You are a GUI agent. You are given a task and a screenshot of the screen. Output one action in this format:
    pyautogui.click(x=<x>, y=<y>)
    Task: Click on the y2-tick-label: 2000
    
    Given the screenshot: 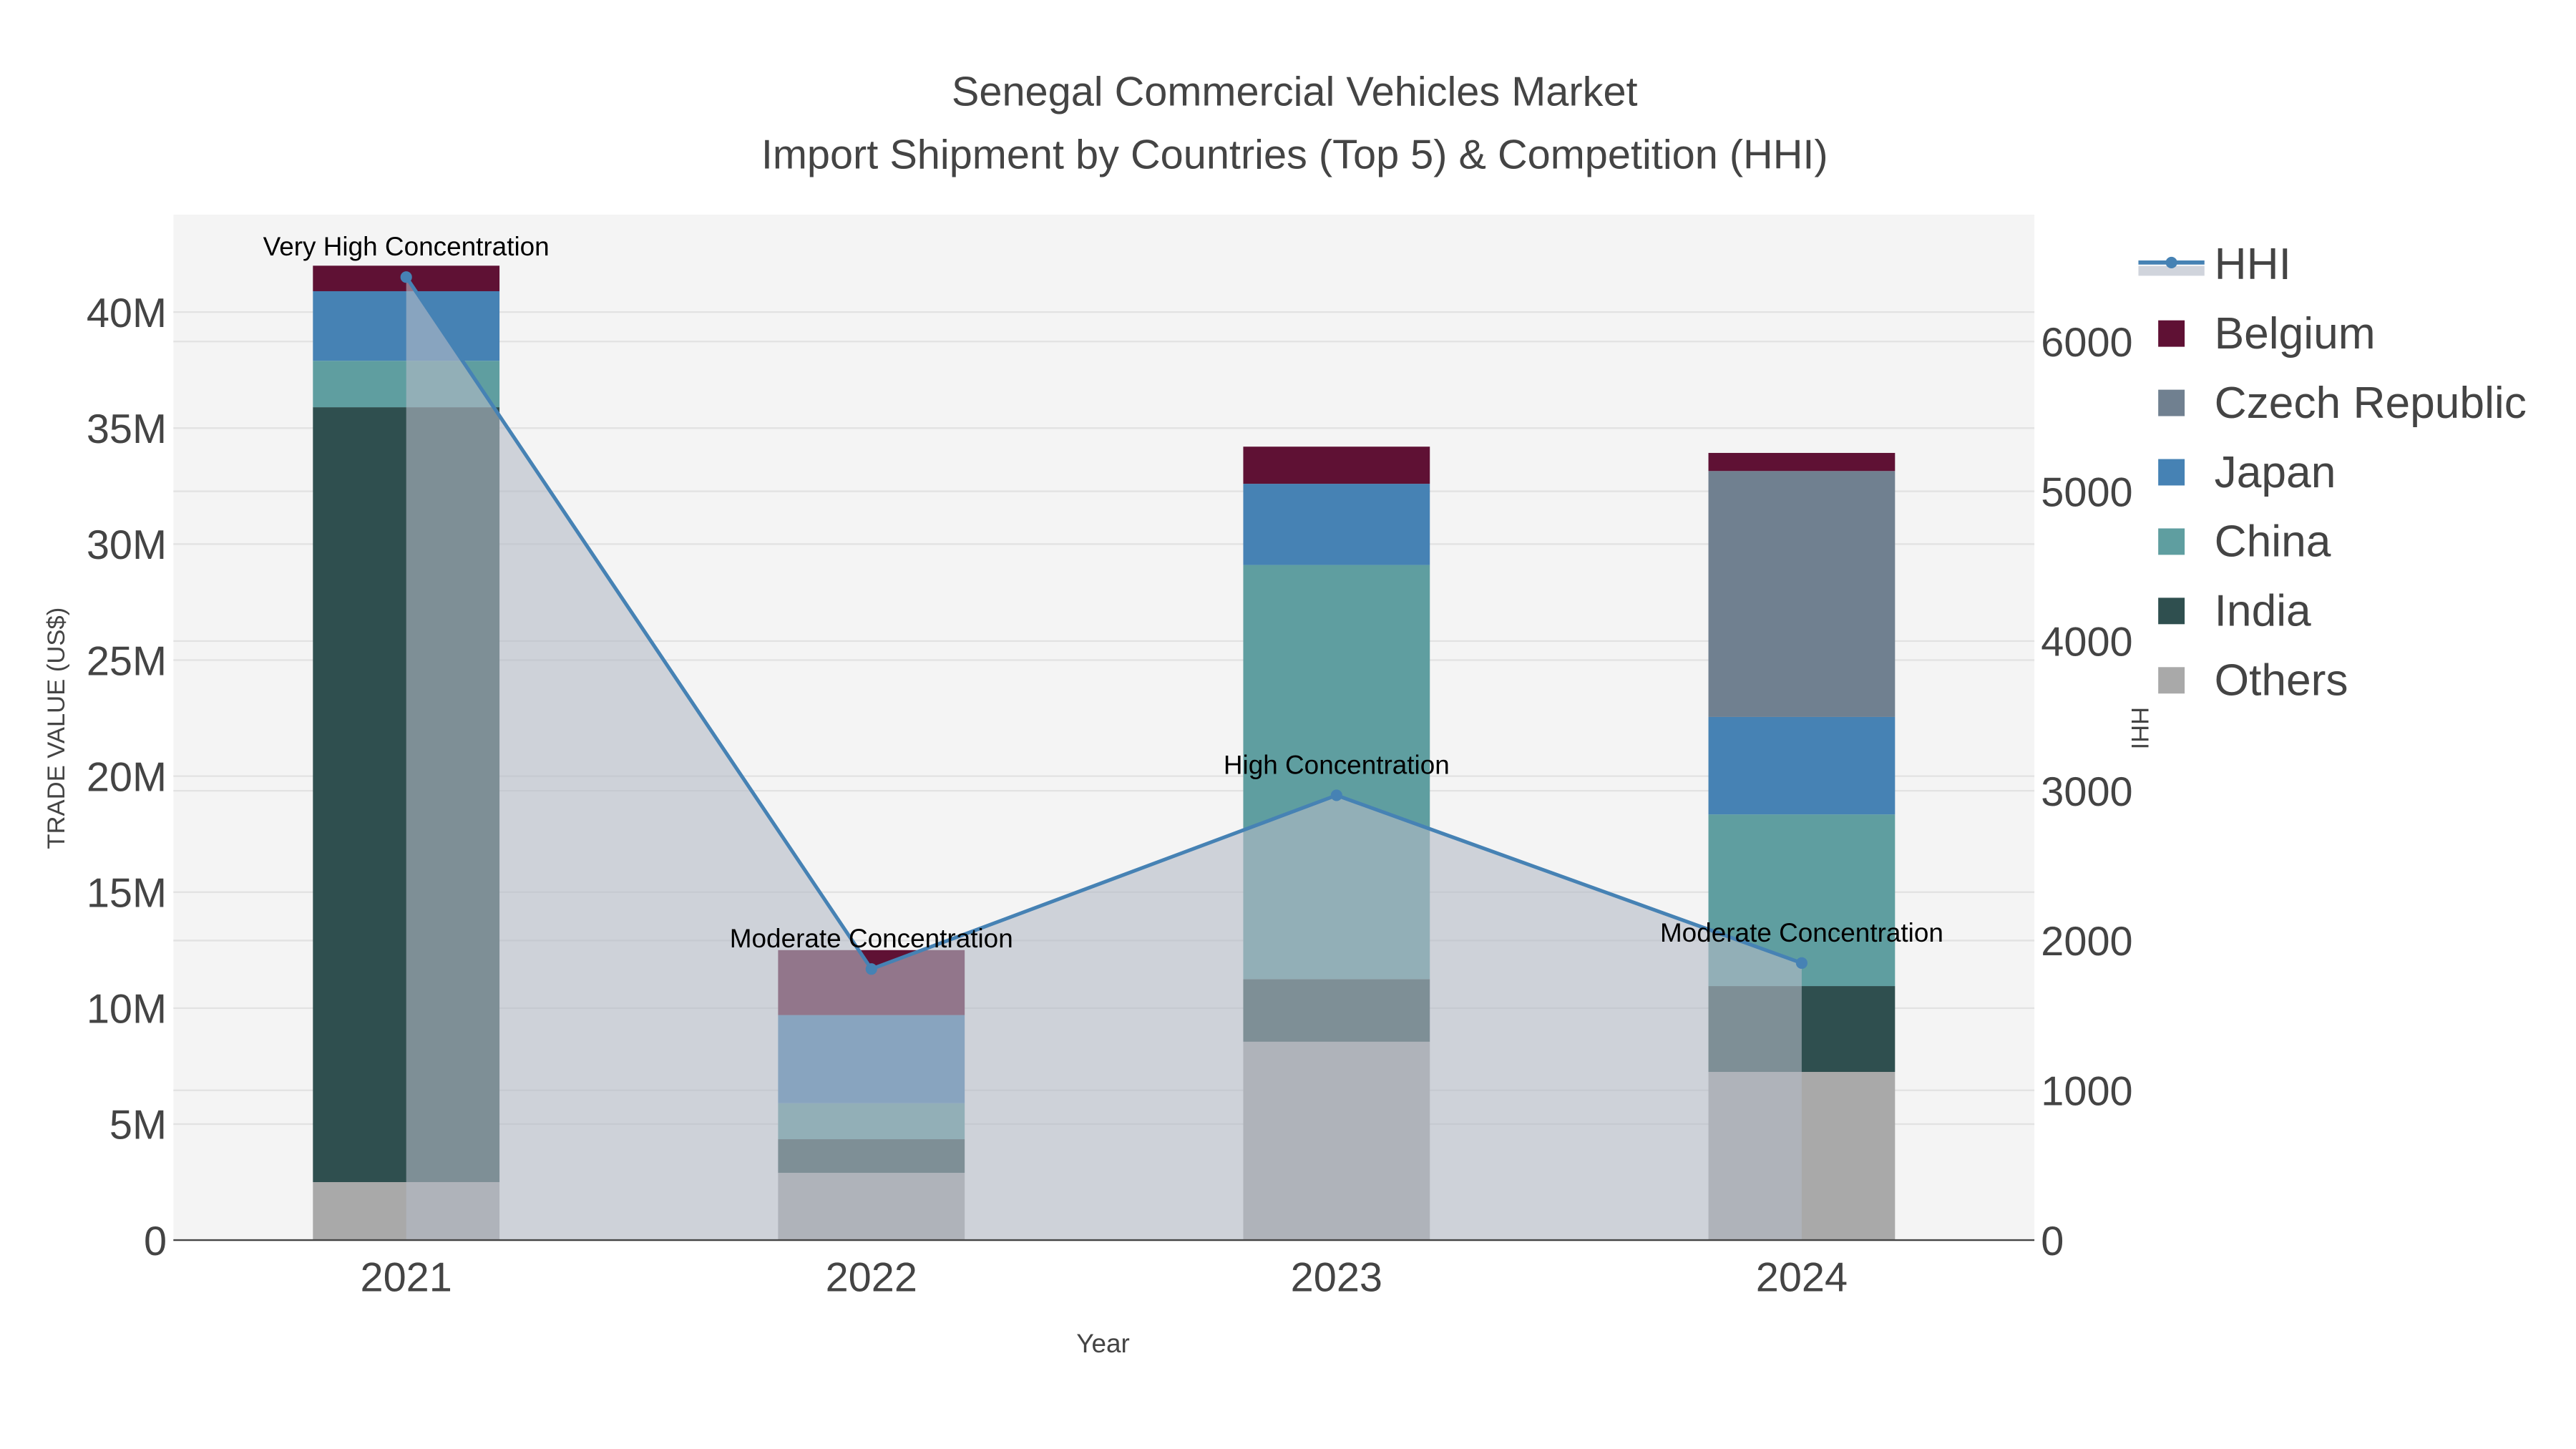 What is the action you would take?
    pyautogui.click(x=2086, y=942)
    